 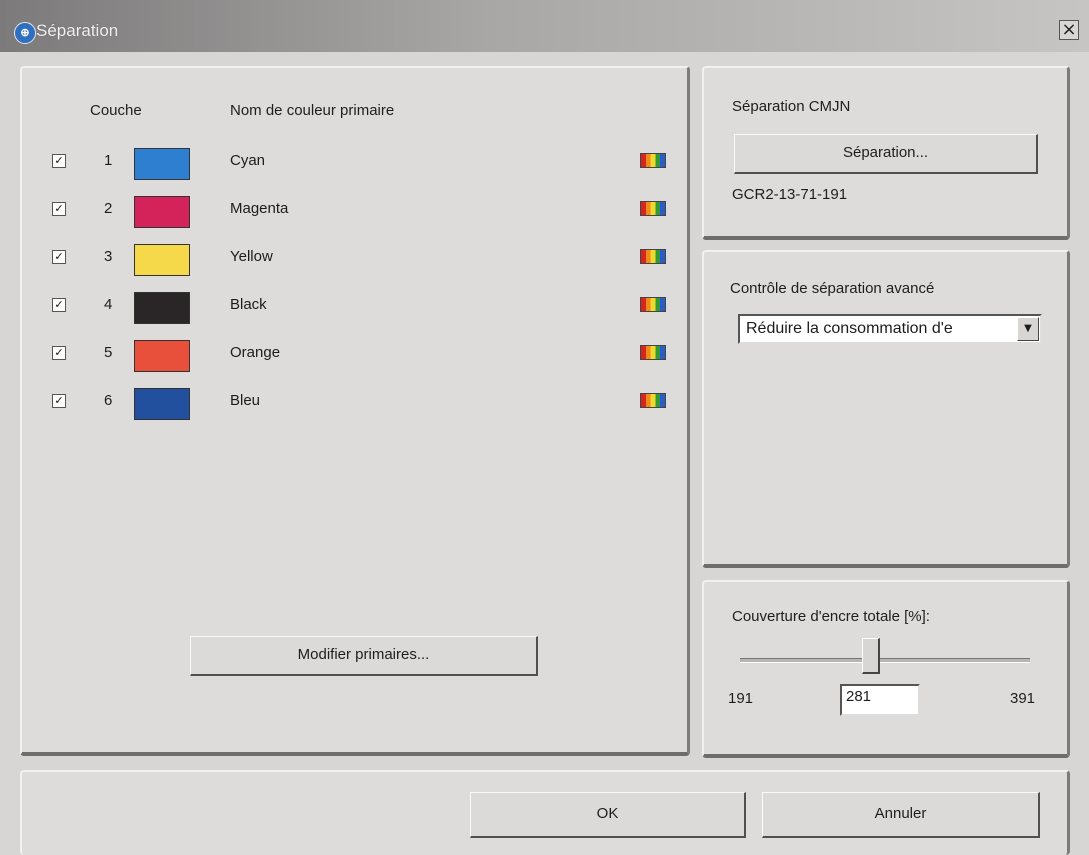 What do you see at coordinates (544, 26) in the screenshot?
I see `title-bar: ⊕ Séparation ×` at bounding box center [544, 26].